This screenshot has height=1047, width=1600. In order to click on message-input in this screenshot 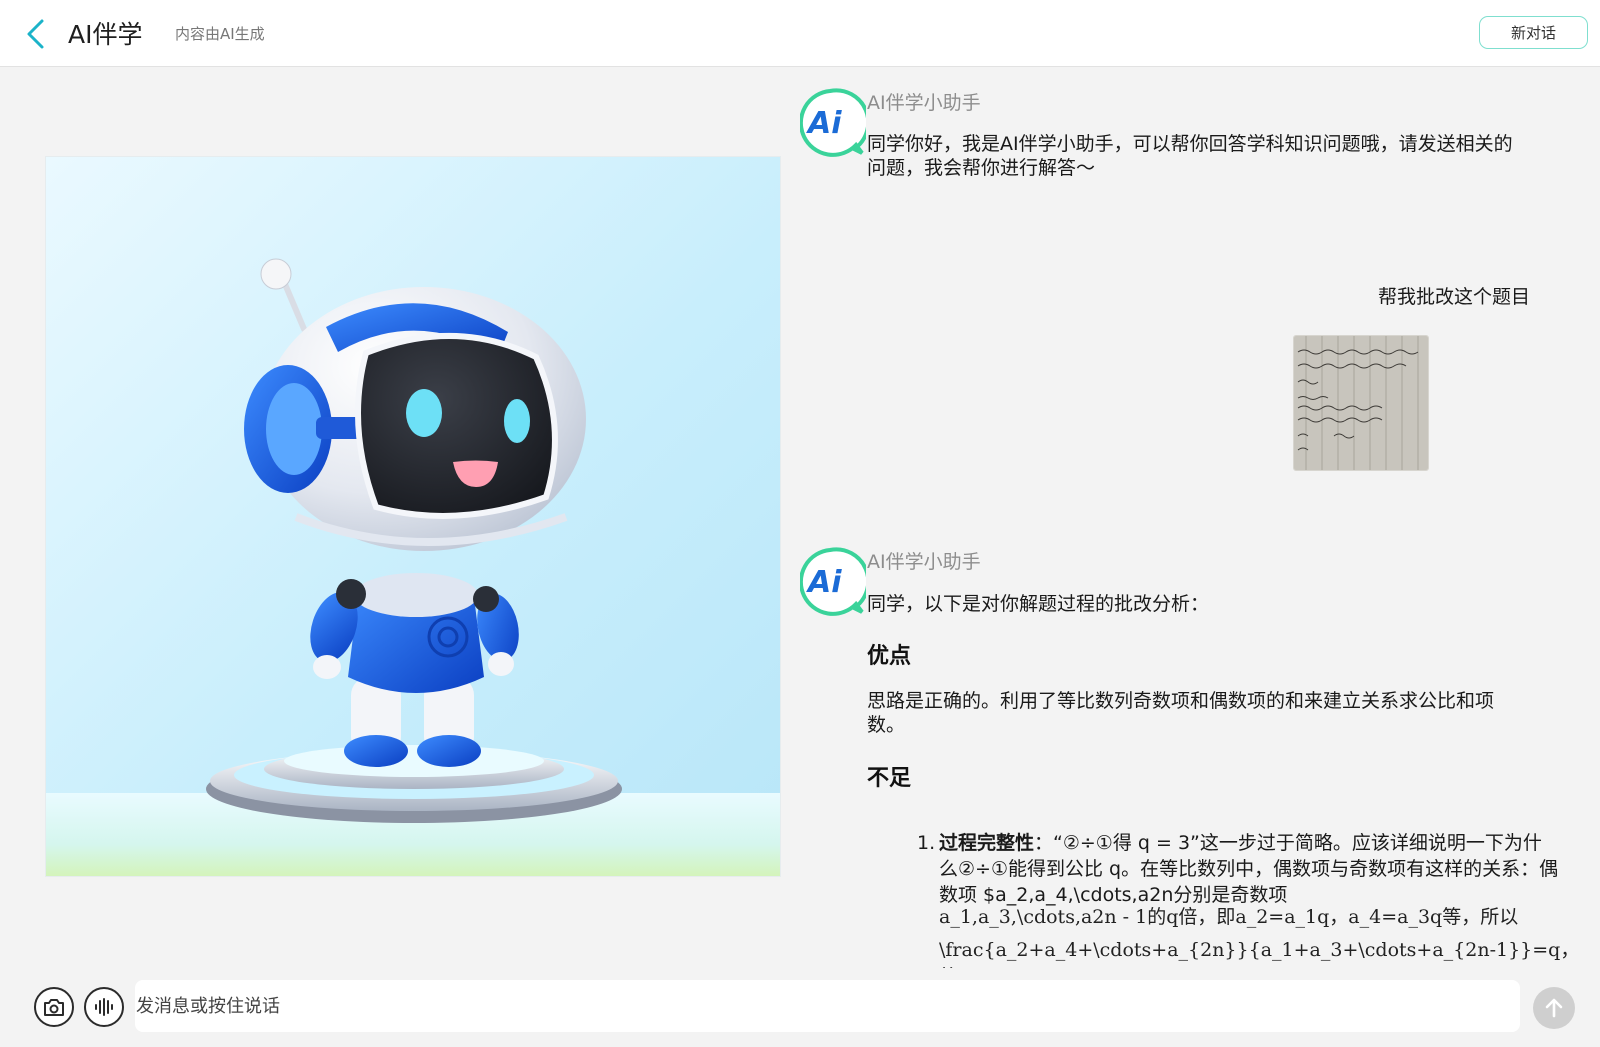, I will do `click(827, 1006)`.